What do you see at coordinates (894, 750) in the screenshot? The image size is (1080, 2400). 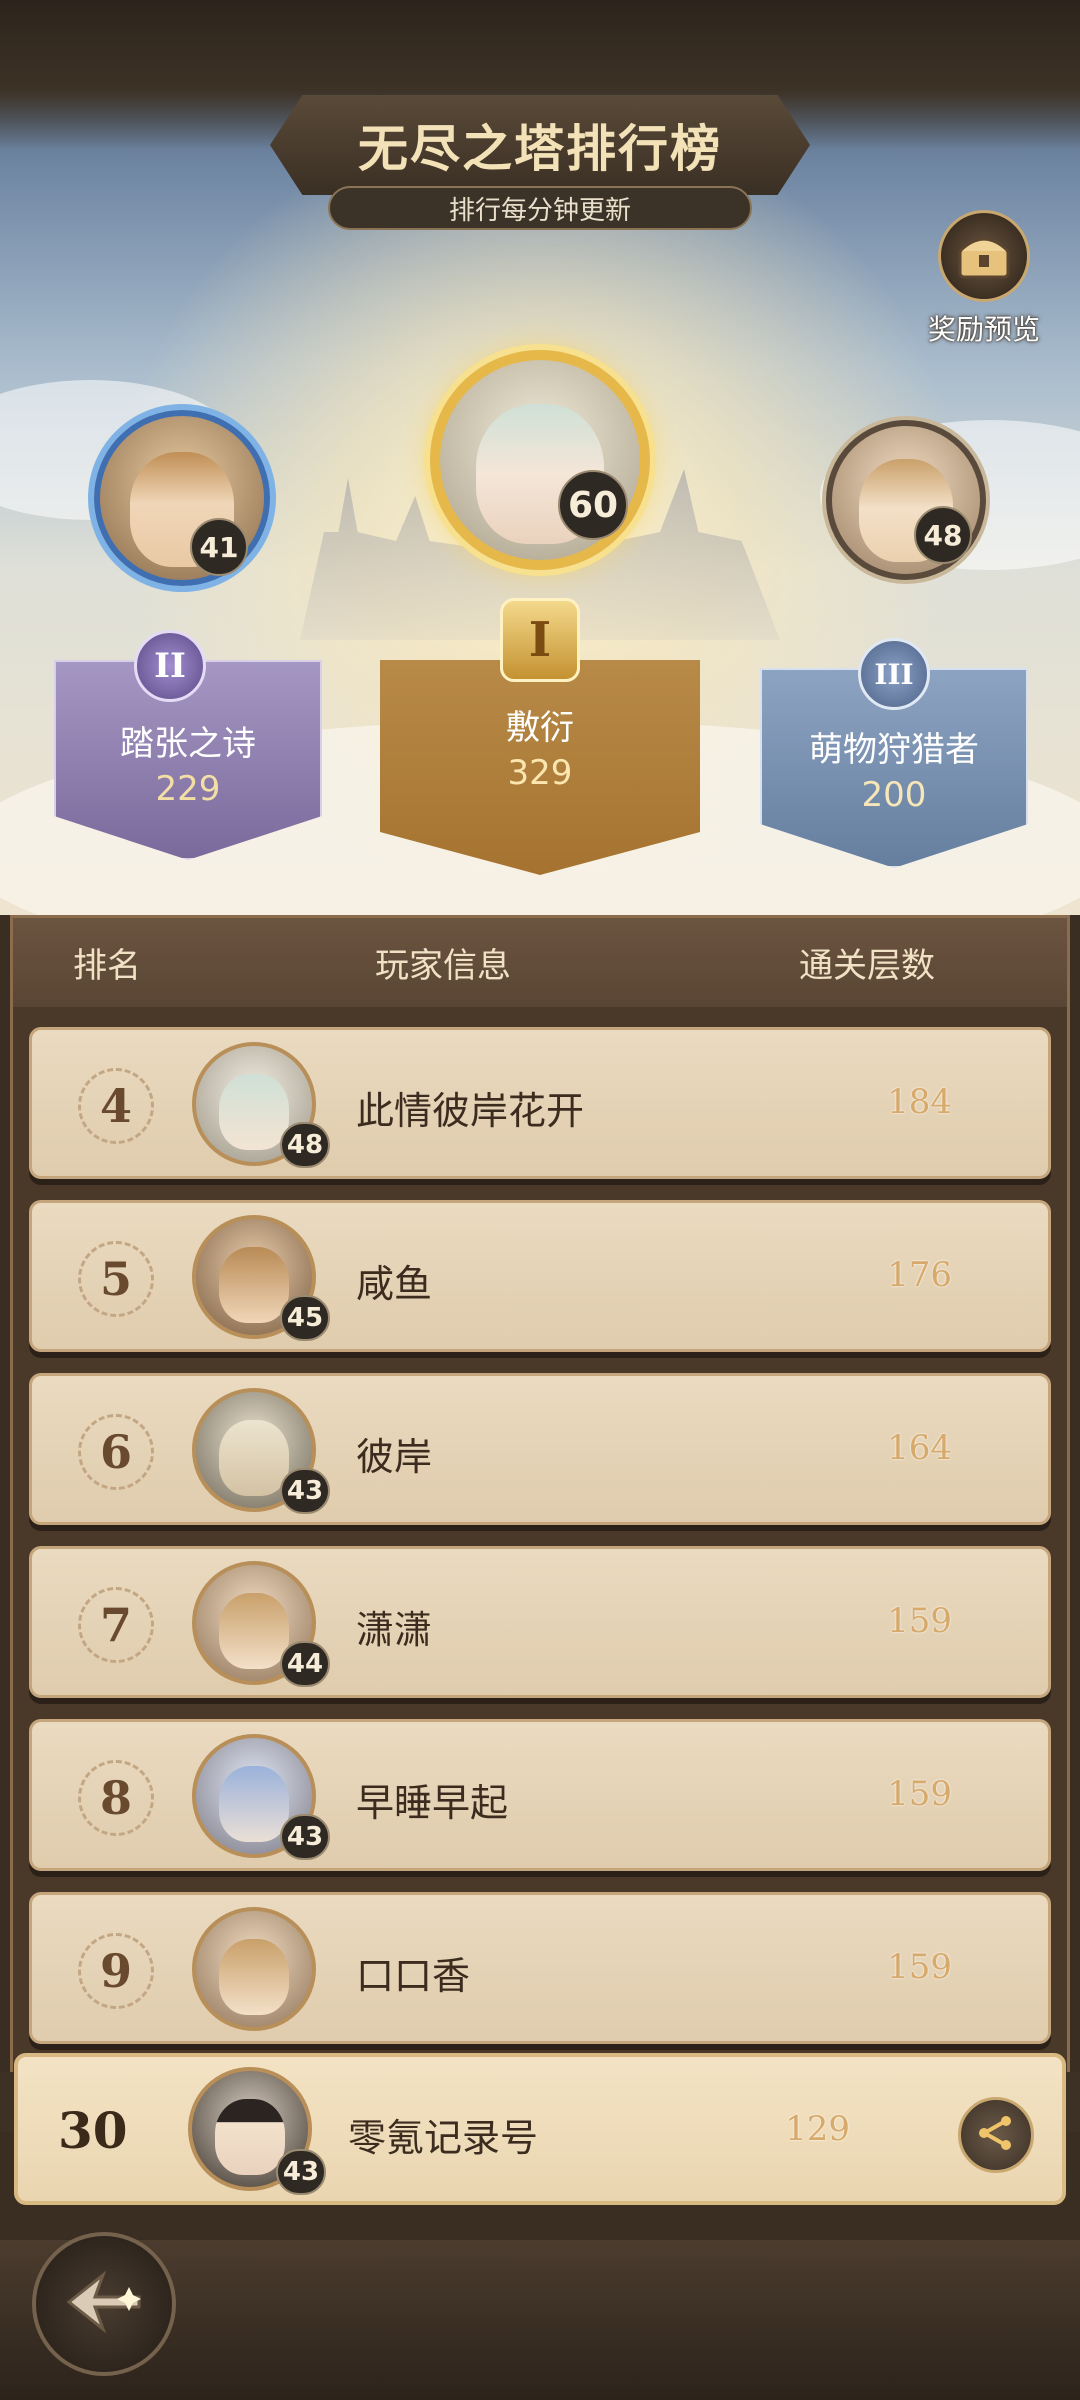 I see `third-place-name: 萌物狩猎者` at bounding box center [894, 750].